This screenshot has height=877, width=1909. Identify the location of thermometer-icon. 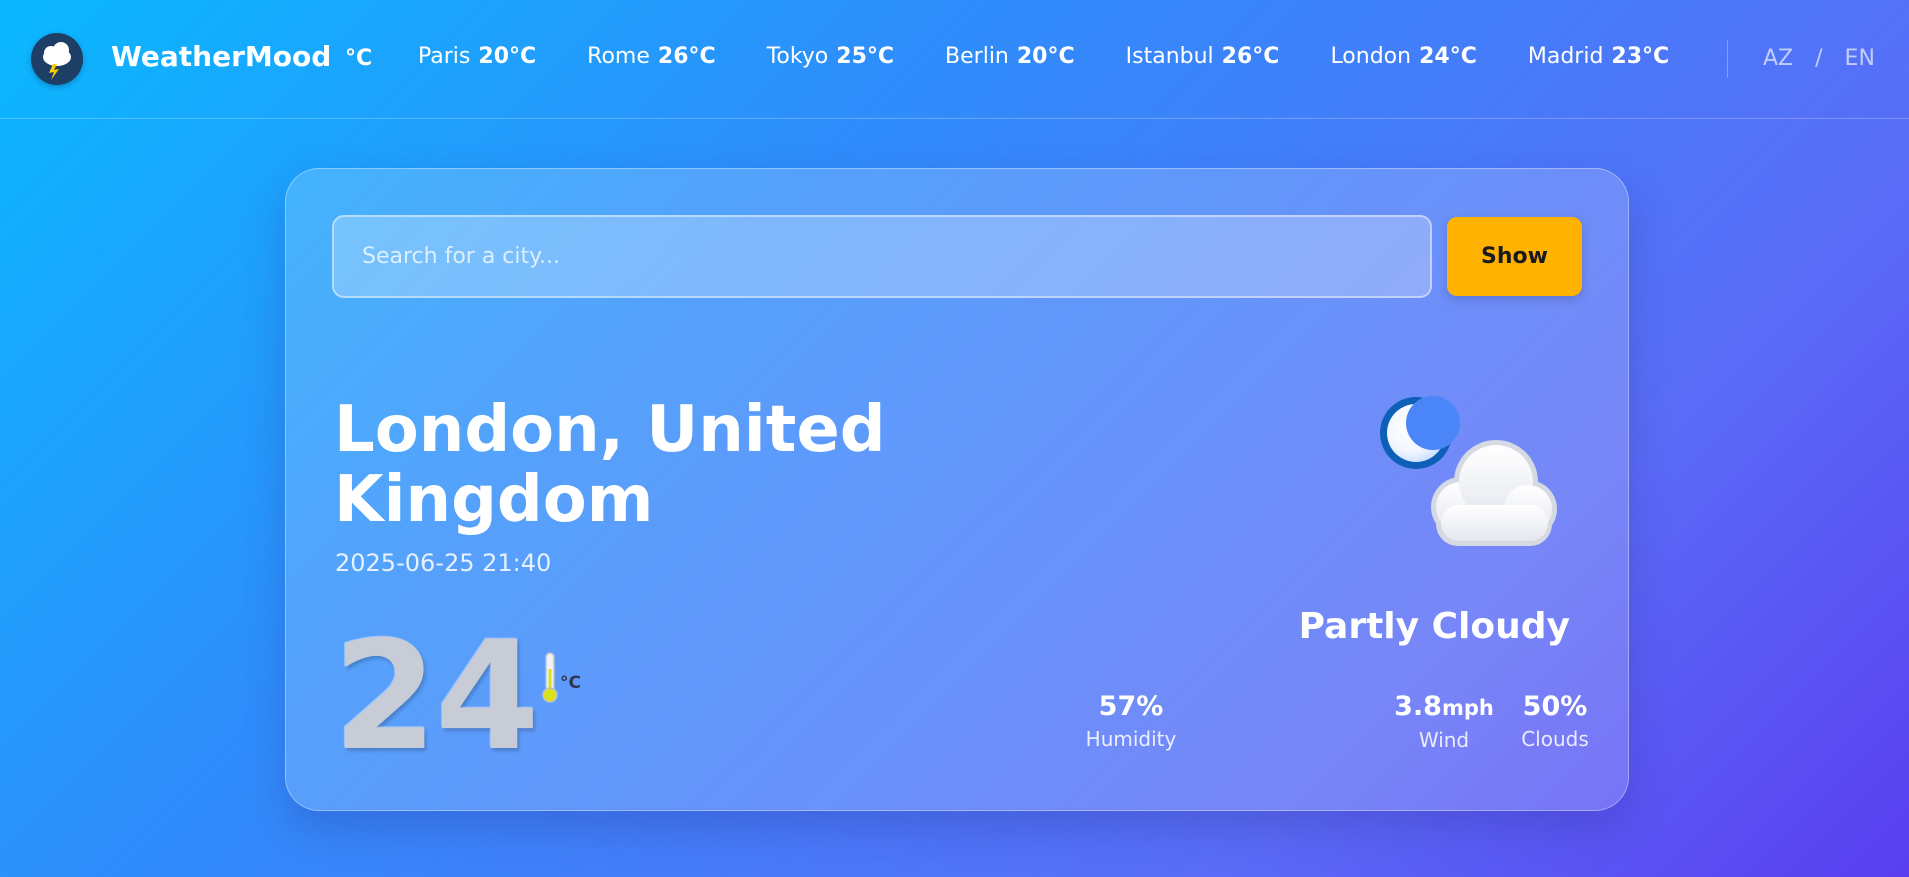
(550, 678).